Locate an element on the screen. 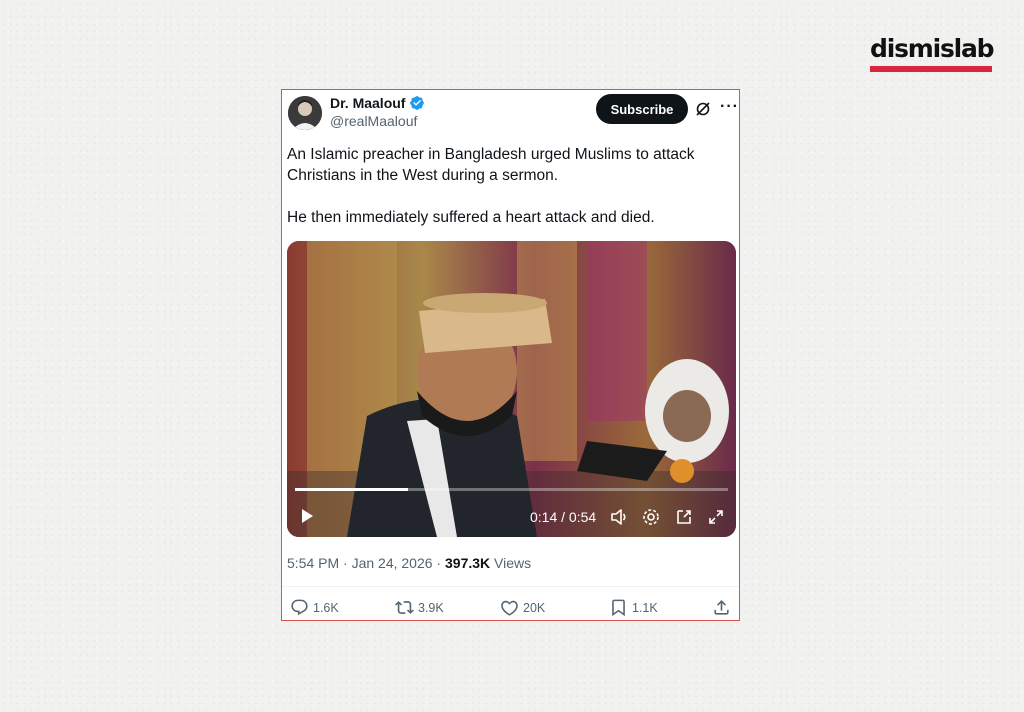 This screenshot has height=712, width=1024. author-name-row: Dr. Maalouf is located at coordinates (377, 103).